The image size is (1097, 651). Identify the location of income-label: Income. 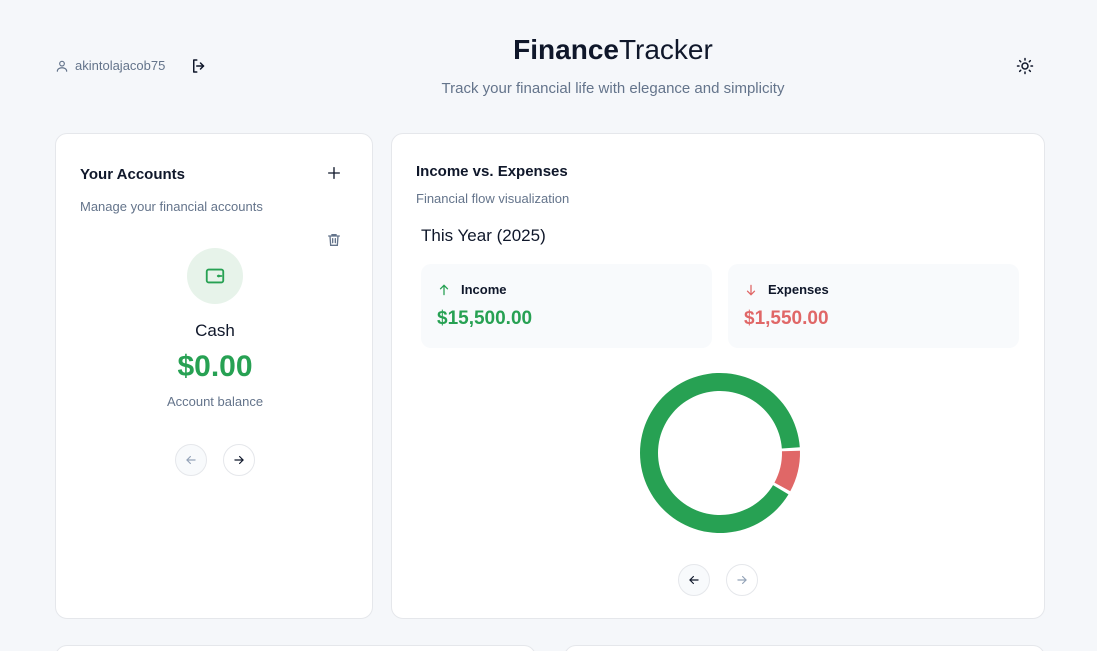
(484, 289).